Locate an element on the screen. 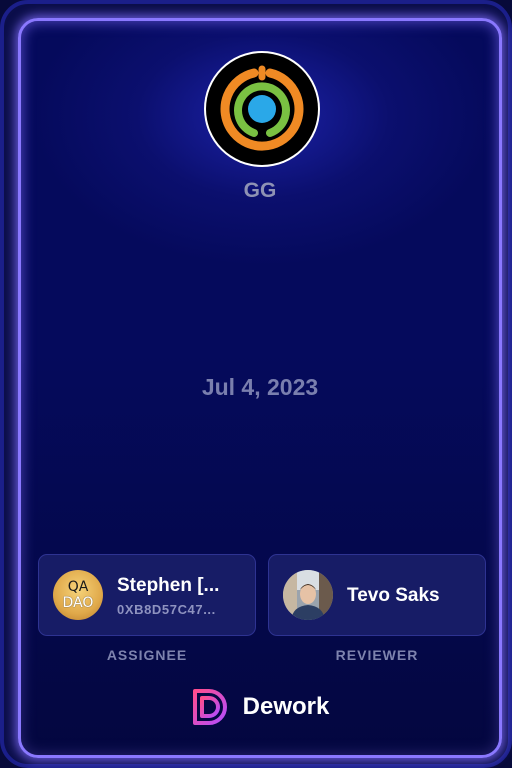  organization-logo is located at coordinates (262, 109).